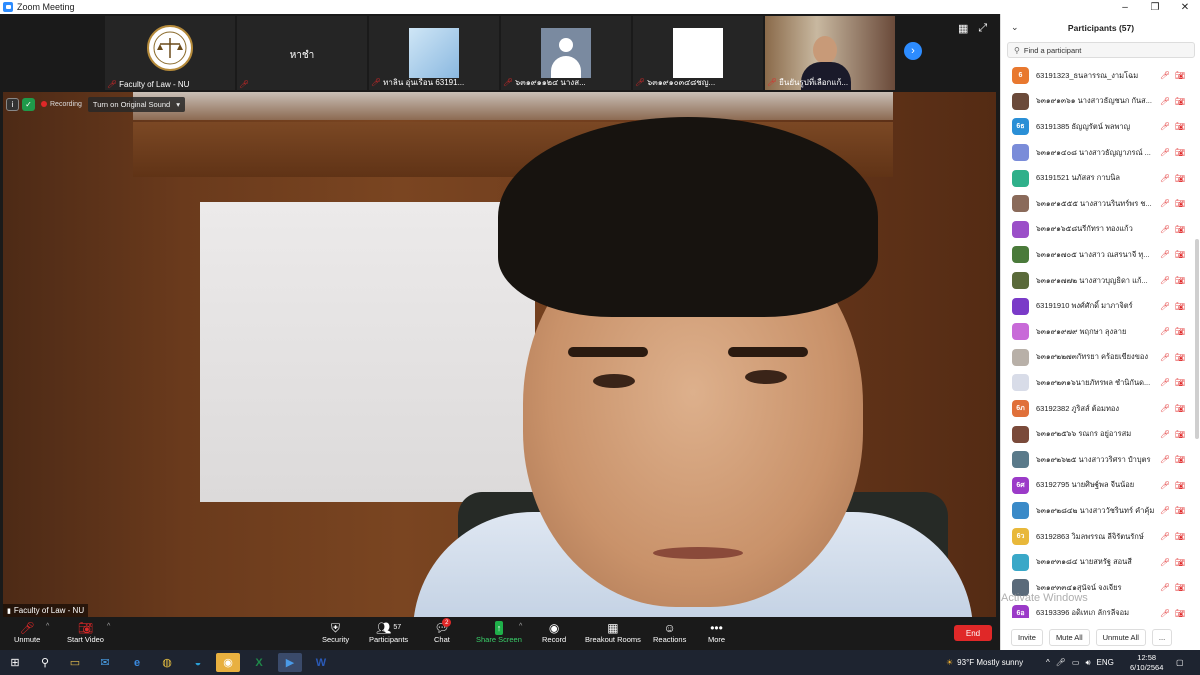 The image size is (1200, 675). Describe the element at coordinates (1087, 663) in the screenshot. I see `volume-icon: 🔊︎` at that location.